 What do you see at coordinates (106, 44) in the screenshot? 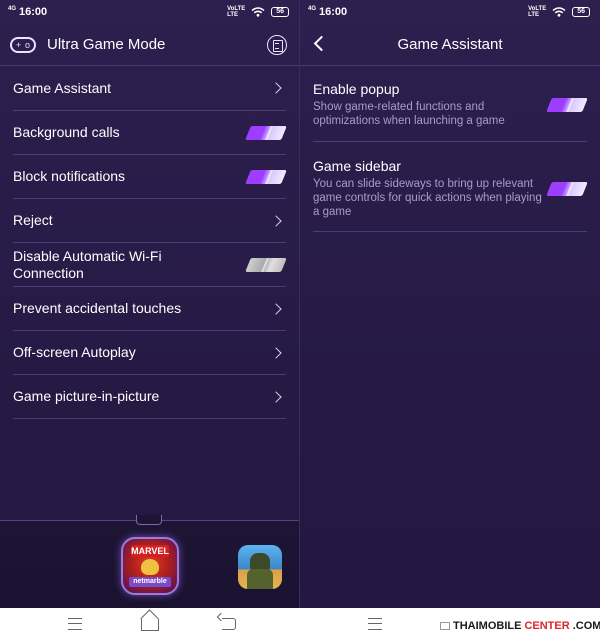
I see `page-title: Ultra Game Mode` at bounding box center [106, 44].